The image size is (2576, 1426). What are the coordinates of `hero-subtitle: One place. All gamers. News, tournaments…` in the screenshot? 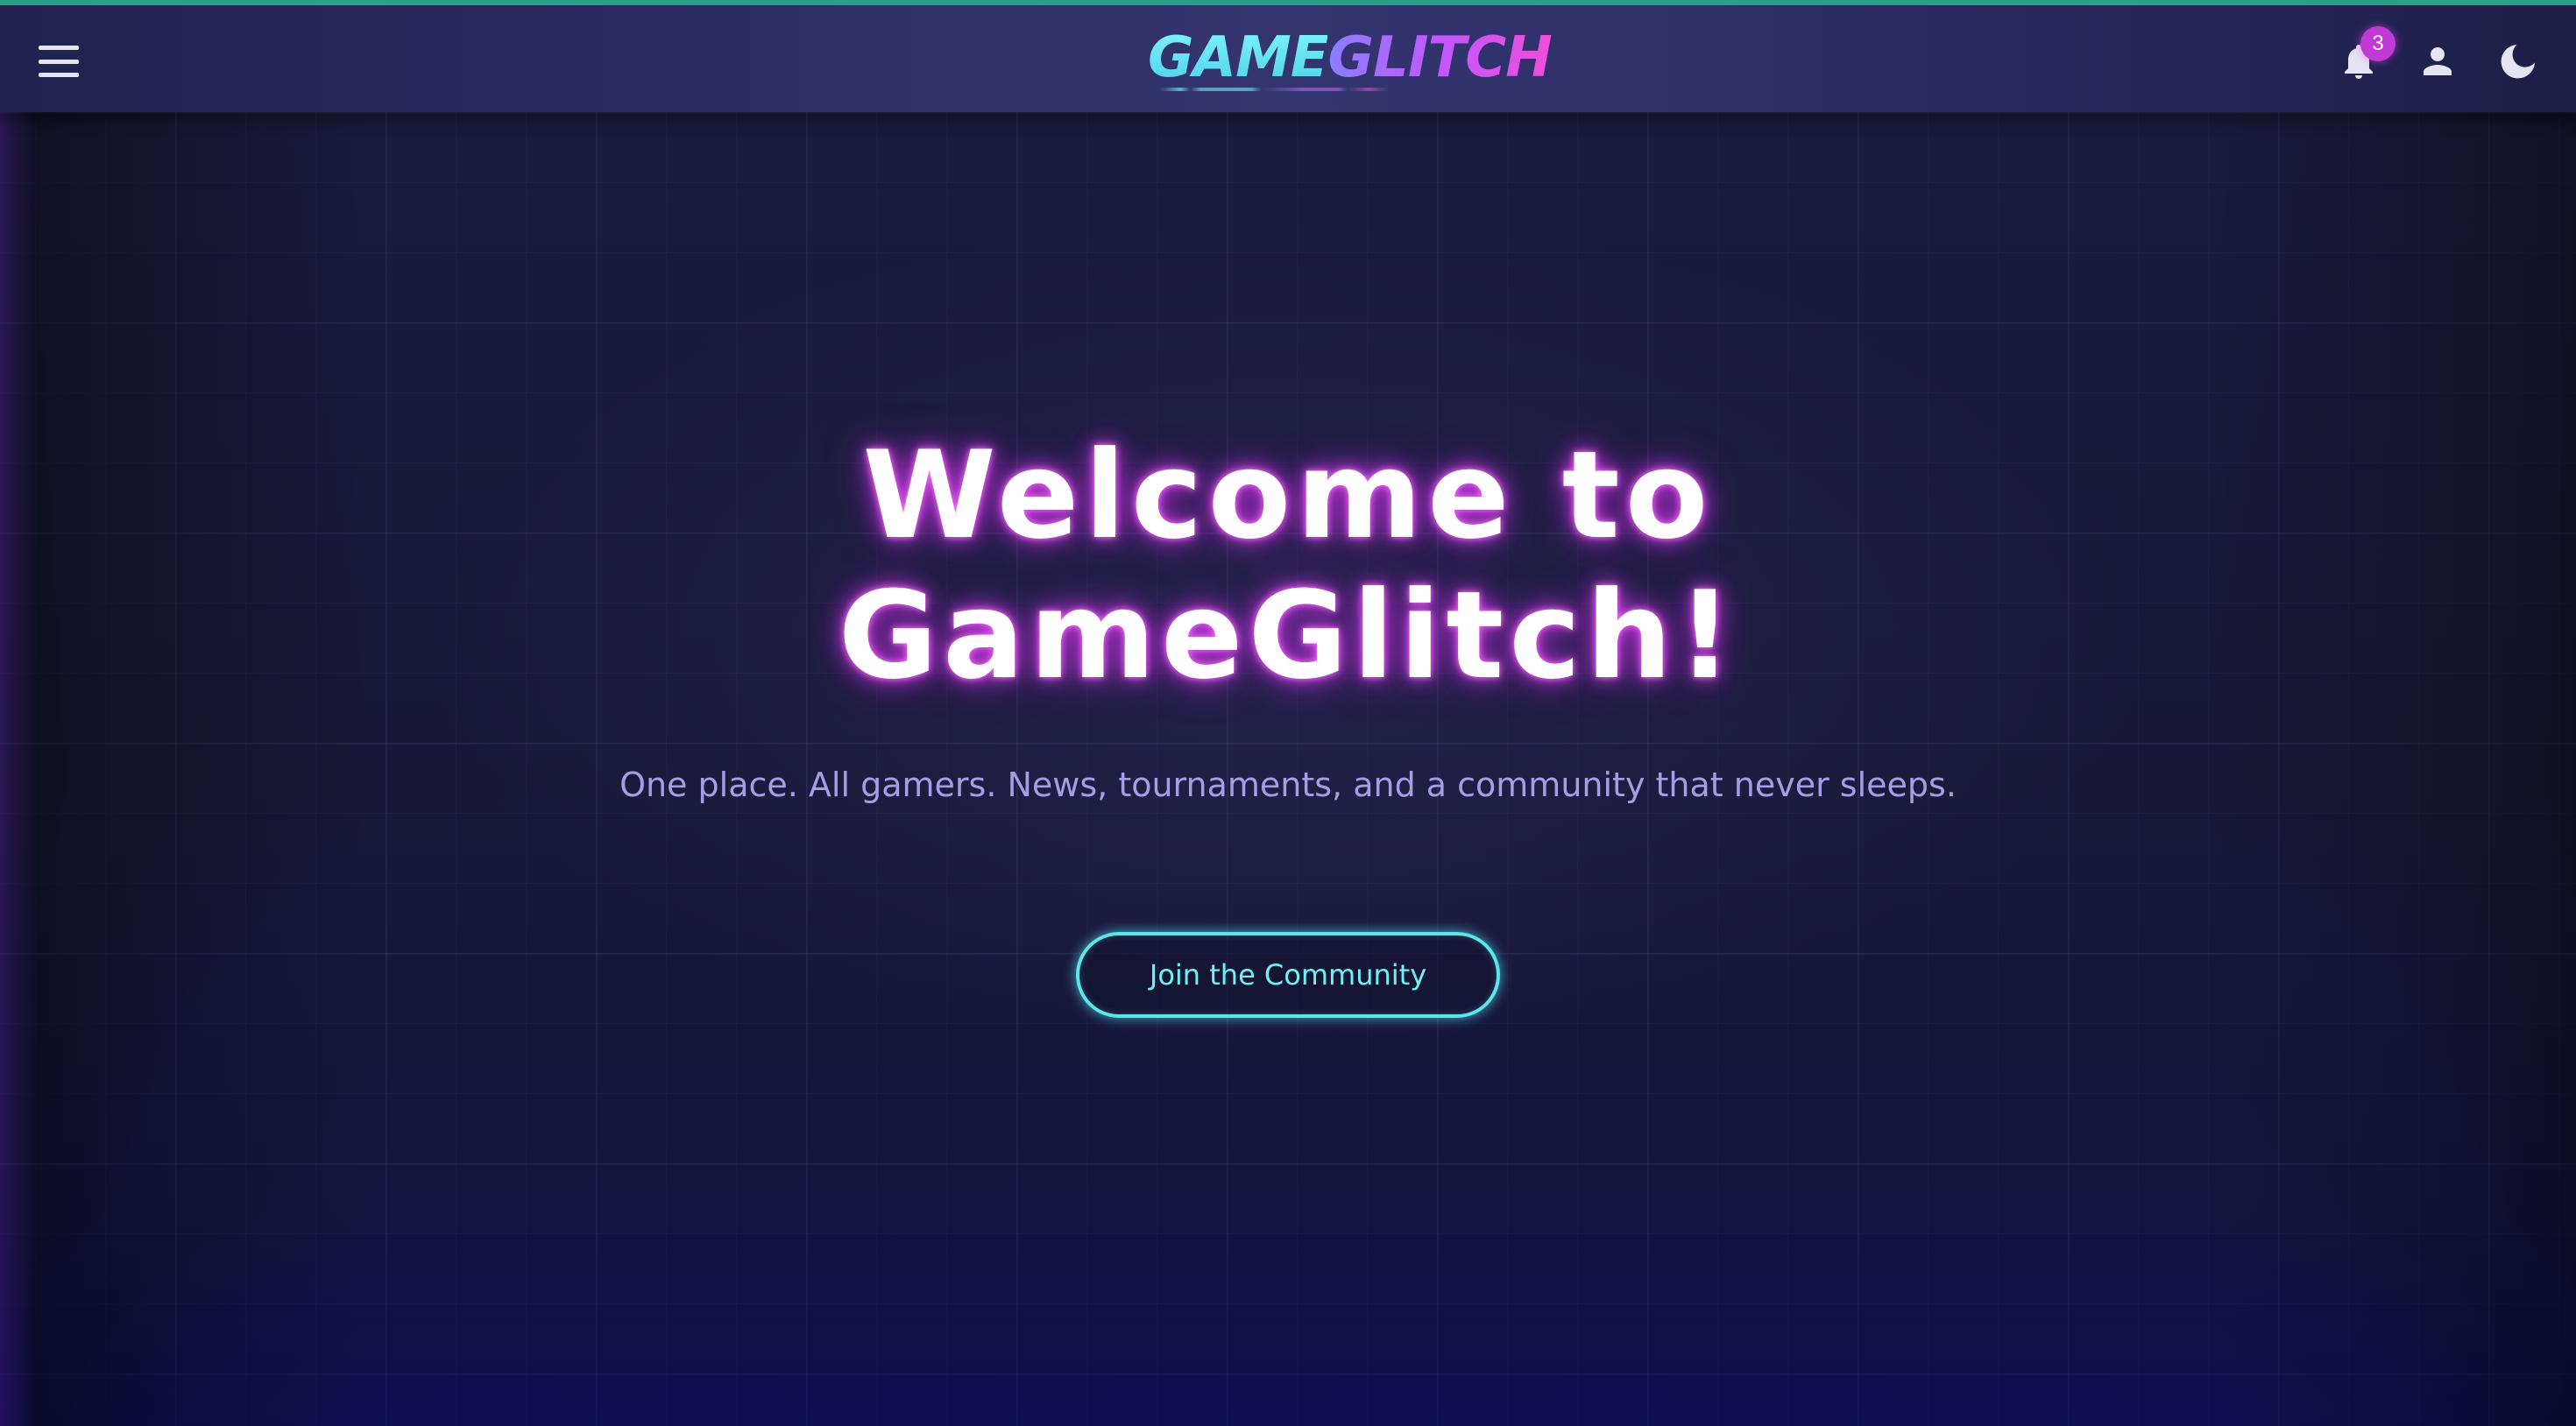 It's located at (1288, 785).